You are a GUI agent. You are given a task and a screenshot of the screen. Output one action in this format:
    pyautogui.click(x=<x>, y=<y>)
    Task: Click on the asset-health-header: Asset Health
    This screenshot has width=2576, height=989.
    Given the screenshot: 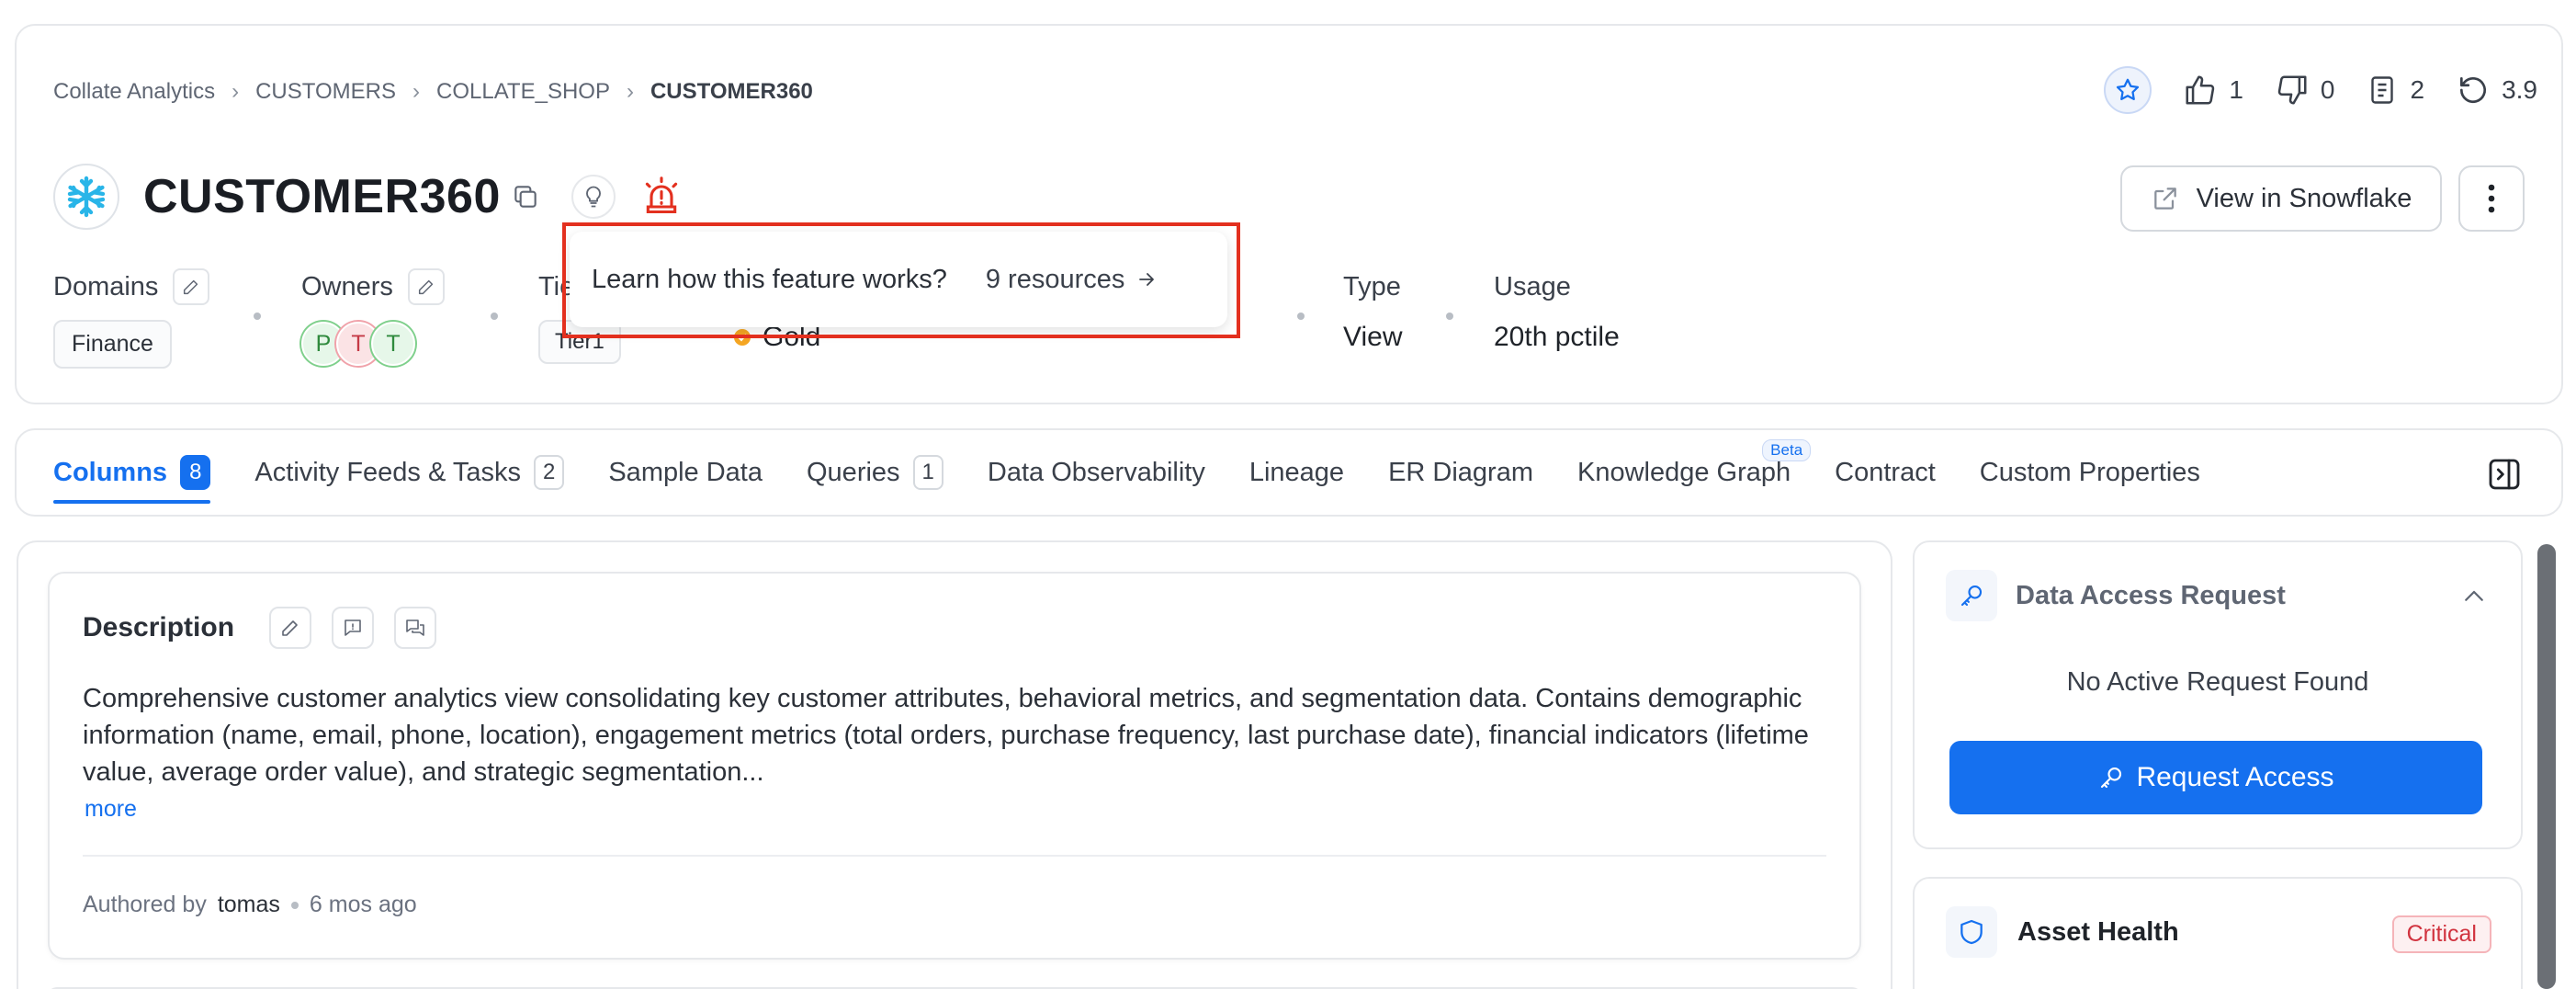 What is the action you would take?
    pyautogui.click(x=2062, y=932)
    